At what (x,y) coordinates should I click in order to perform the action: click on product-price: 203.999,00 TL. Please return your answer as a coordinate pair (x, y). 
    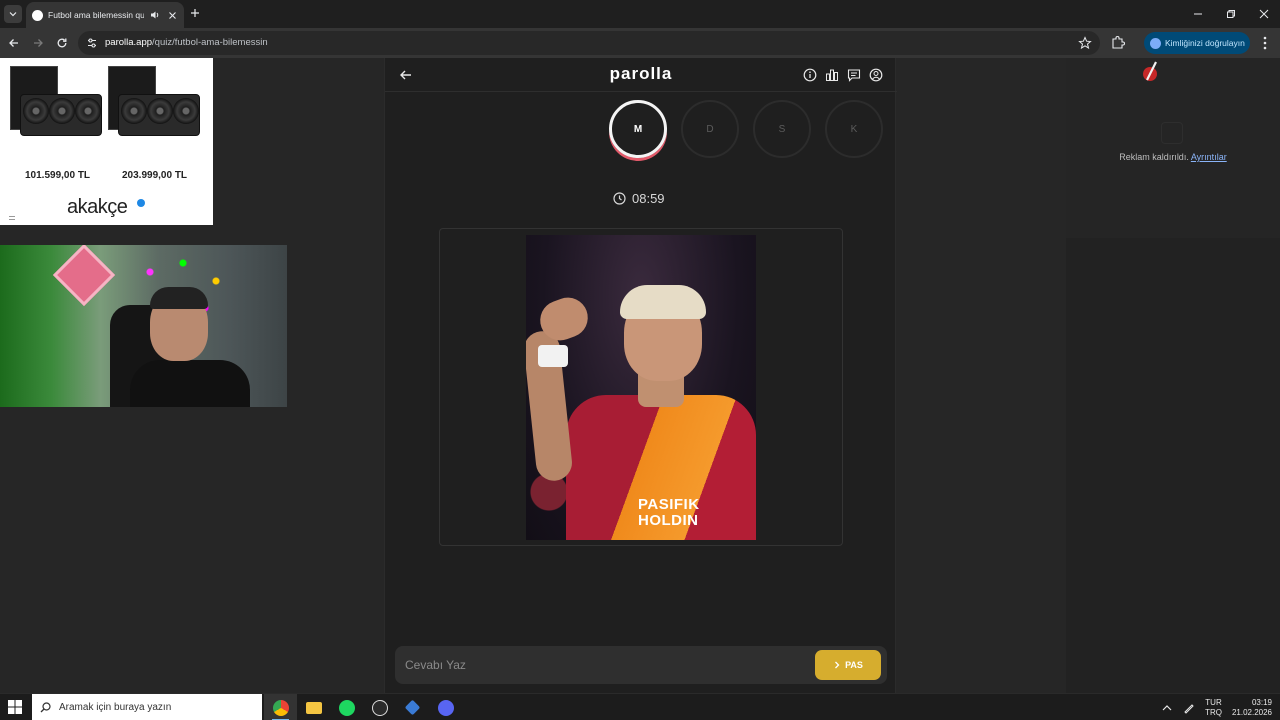
    Looking at the image, I should click on (155, 175).